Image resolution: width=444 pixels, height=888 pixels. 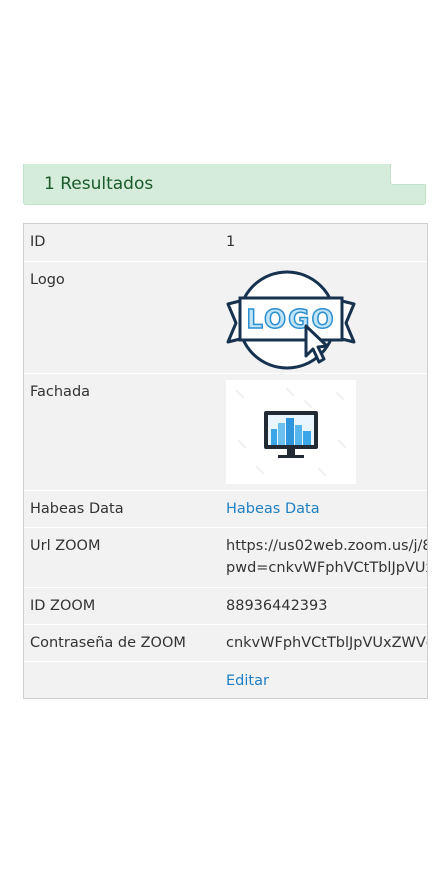 I want to click on id-zoom-value: 88936442393, so click(x=277, y=606).